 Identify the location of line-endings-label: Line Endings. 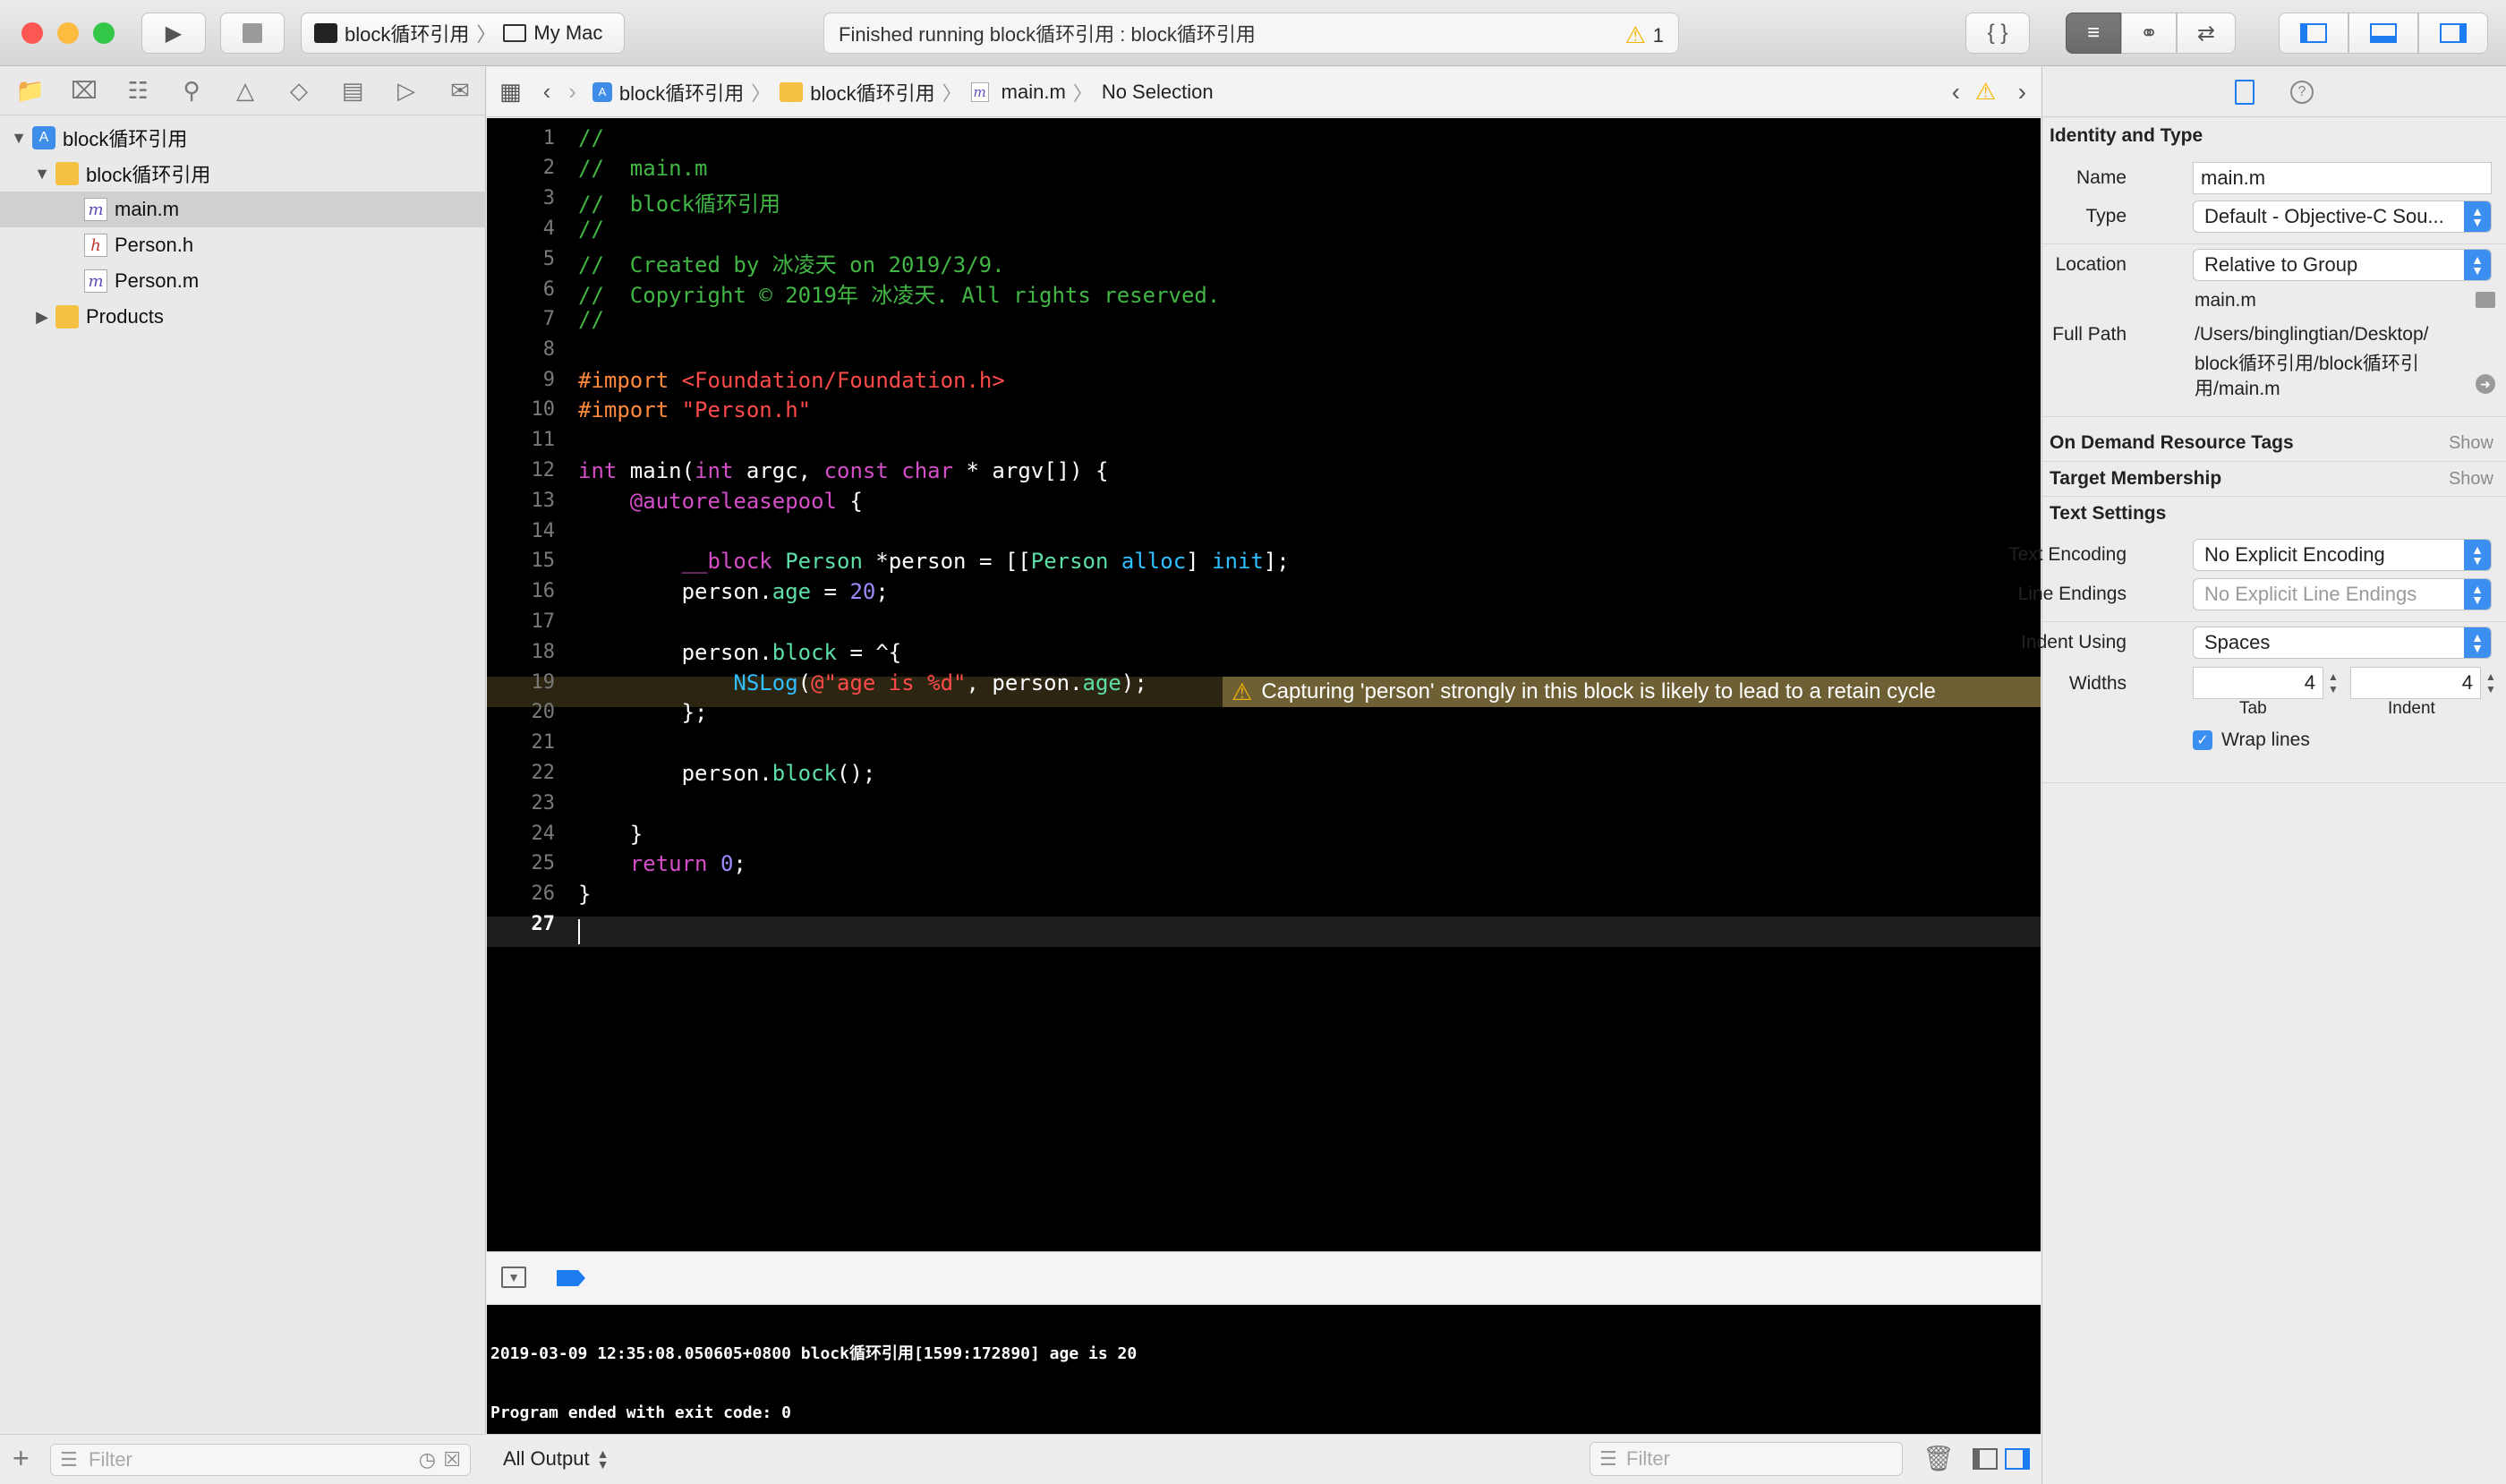
(2072, 594).